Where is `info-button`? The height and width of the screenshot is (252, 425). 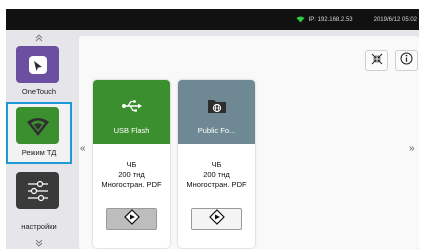 info-button is located at coordinates (406, 60).